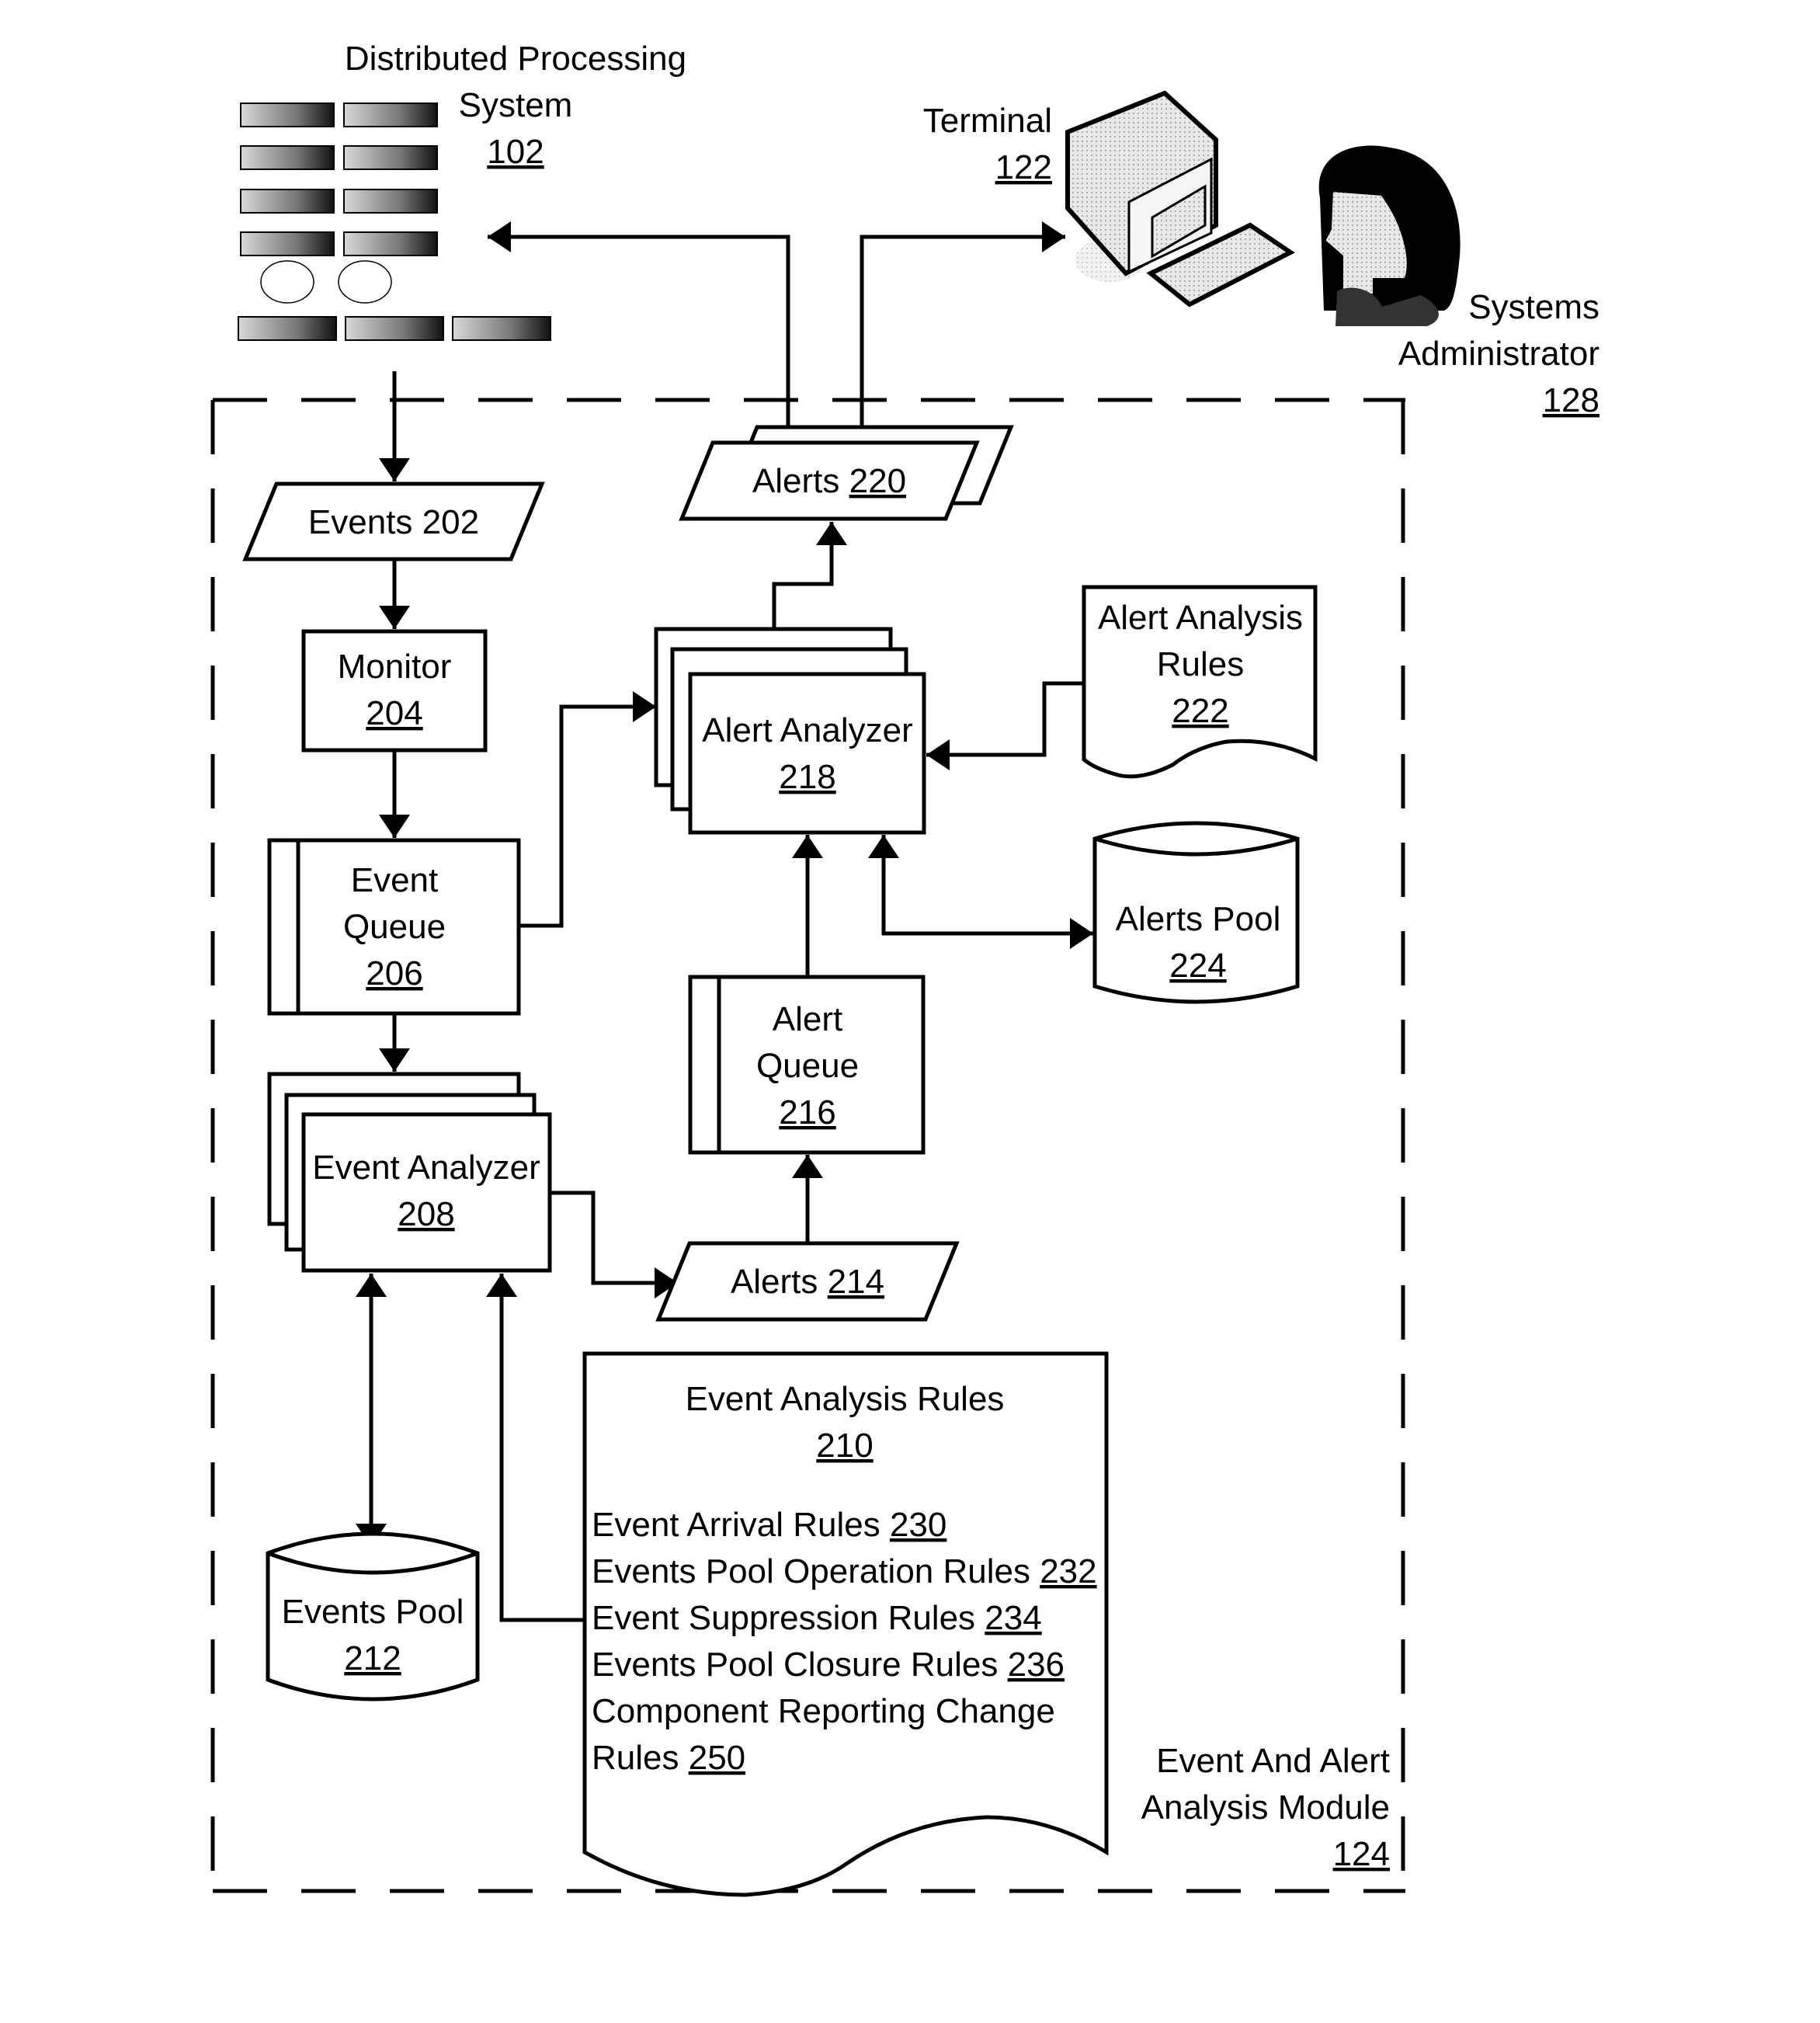 The image size is (1820, 2023). I want to click on alert-queue-label-line1: Alert, so click(808, 1019).